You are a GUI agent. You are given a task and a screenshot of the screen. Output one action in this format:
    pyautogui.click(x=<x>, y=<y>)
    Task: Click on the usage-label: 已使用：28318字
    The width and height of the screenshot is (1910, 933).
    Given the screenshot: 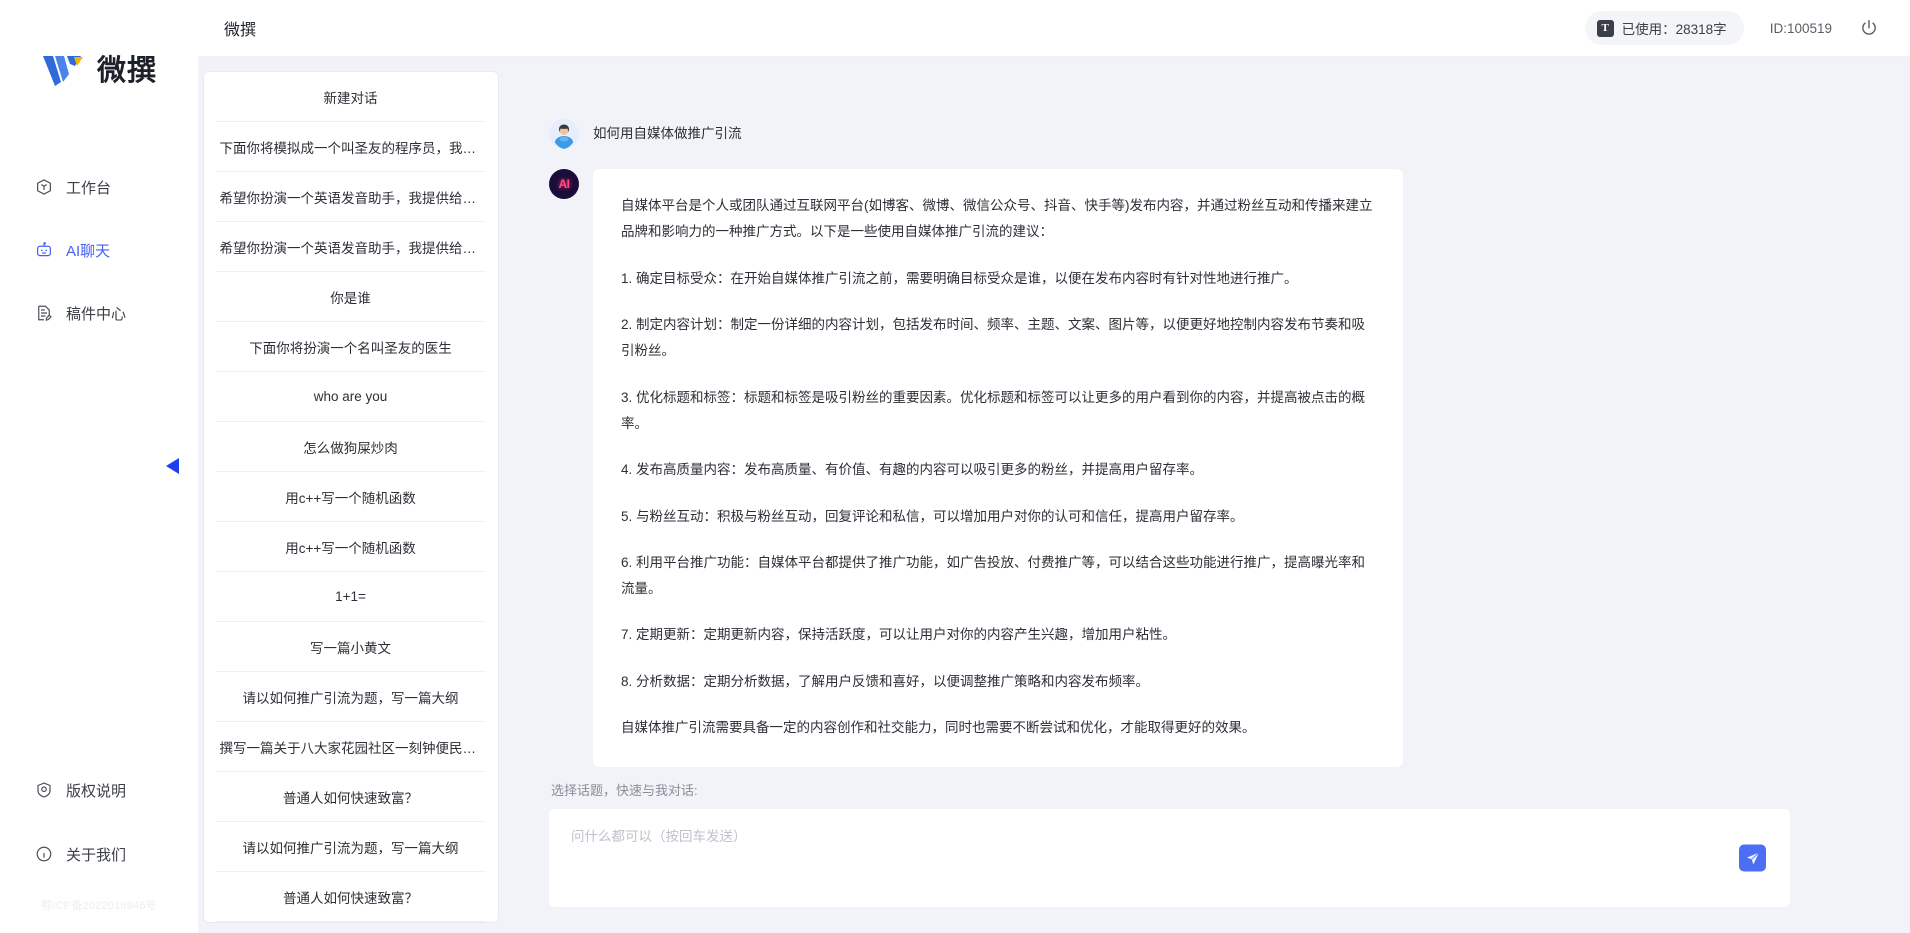 What is the action you would take?
    pyautogui.click(x=1674, y=29)
    